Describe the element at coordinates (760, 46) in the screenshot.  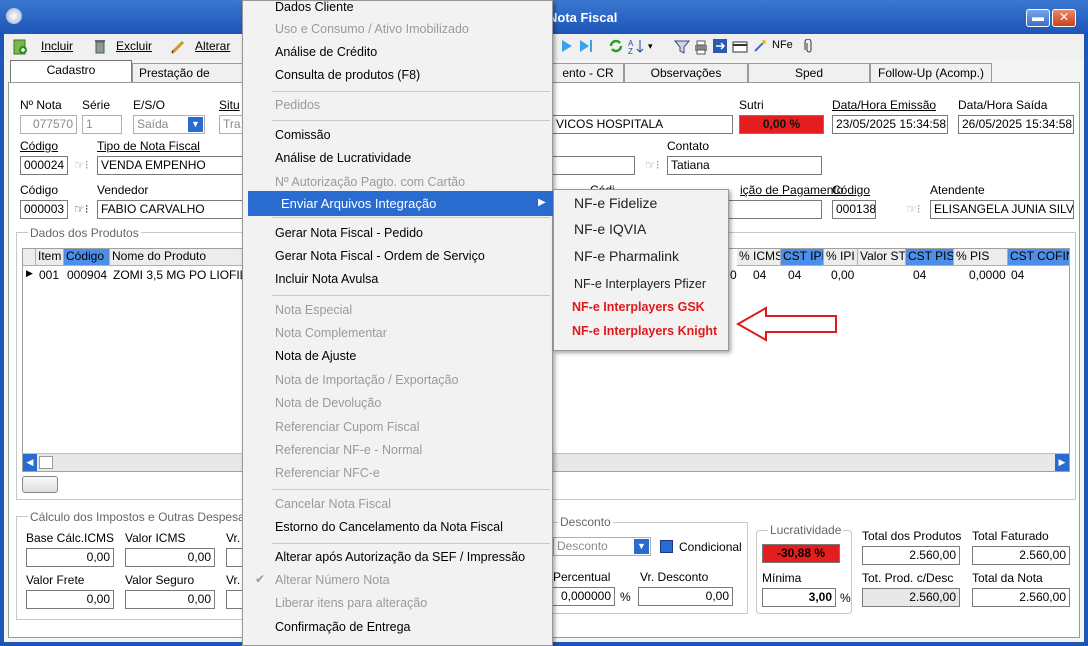
I see `magic-icon` at that location.